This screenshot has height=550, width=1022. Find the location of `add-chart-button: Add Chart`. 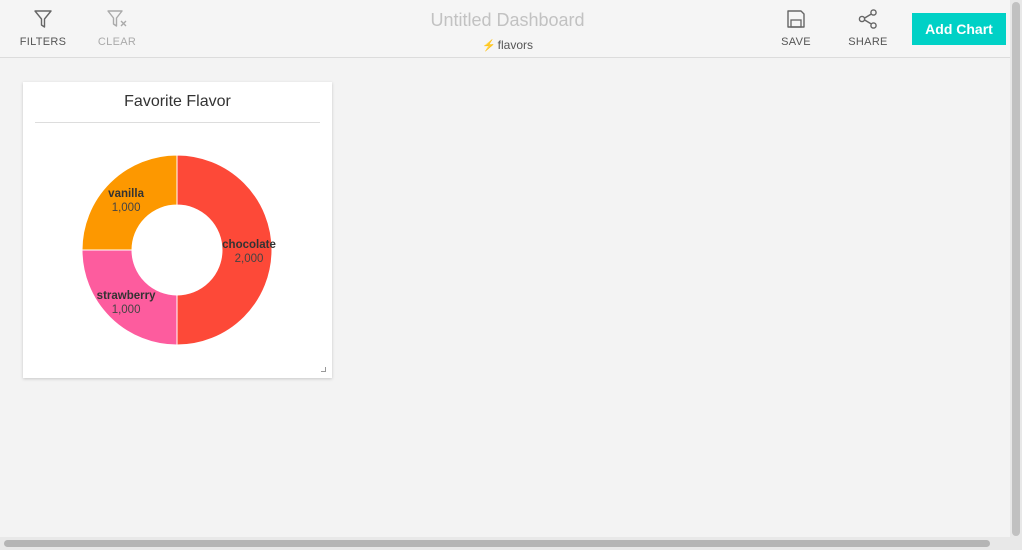

add-chart-button: Add Chart is located at coordinates (959, 29).